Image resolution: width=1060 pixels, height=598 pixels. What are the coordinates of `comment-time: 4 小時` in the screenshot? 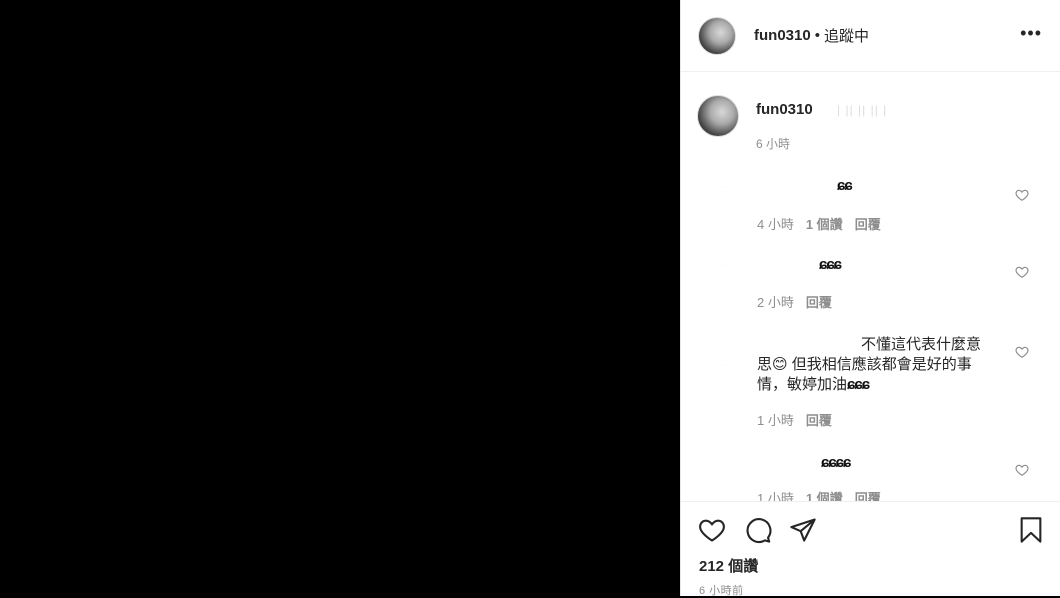 It's located at (775, 223).